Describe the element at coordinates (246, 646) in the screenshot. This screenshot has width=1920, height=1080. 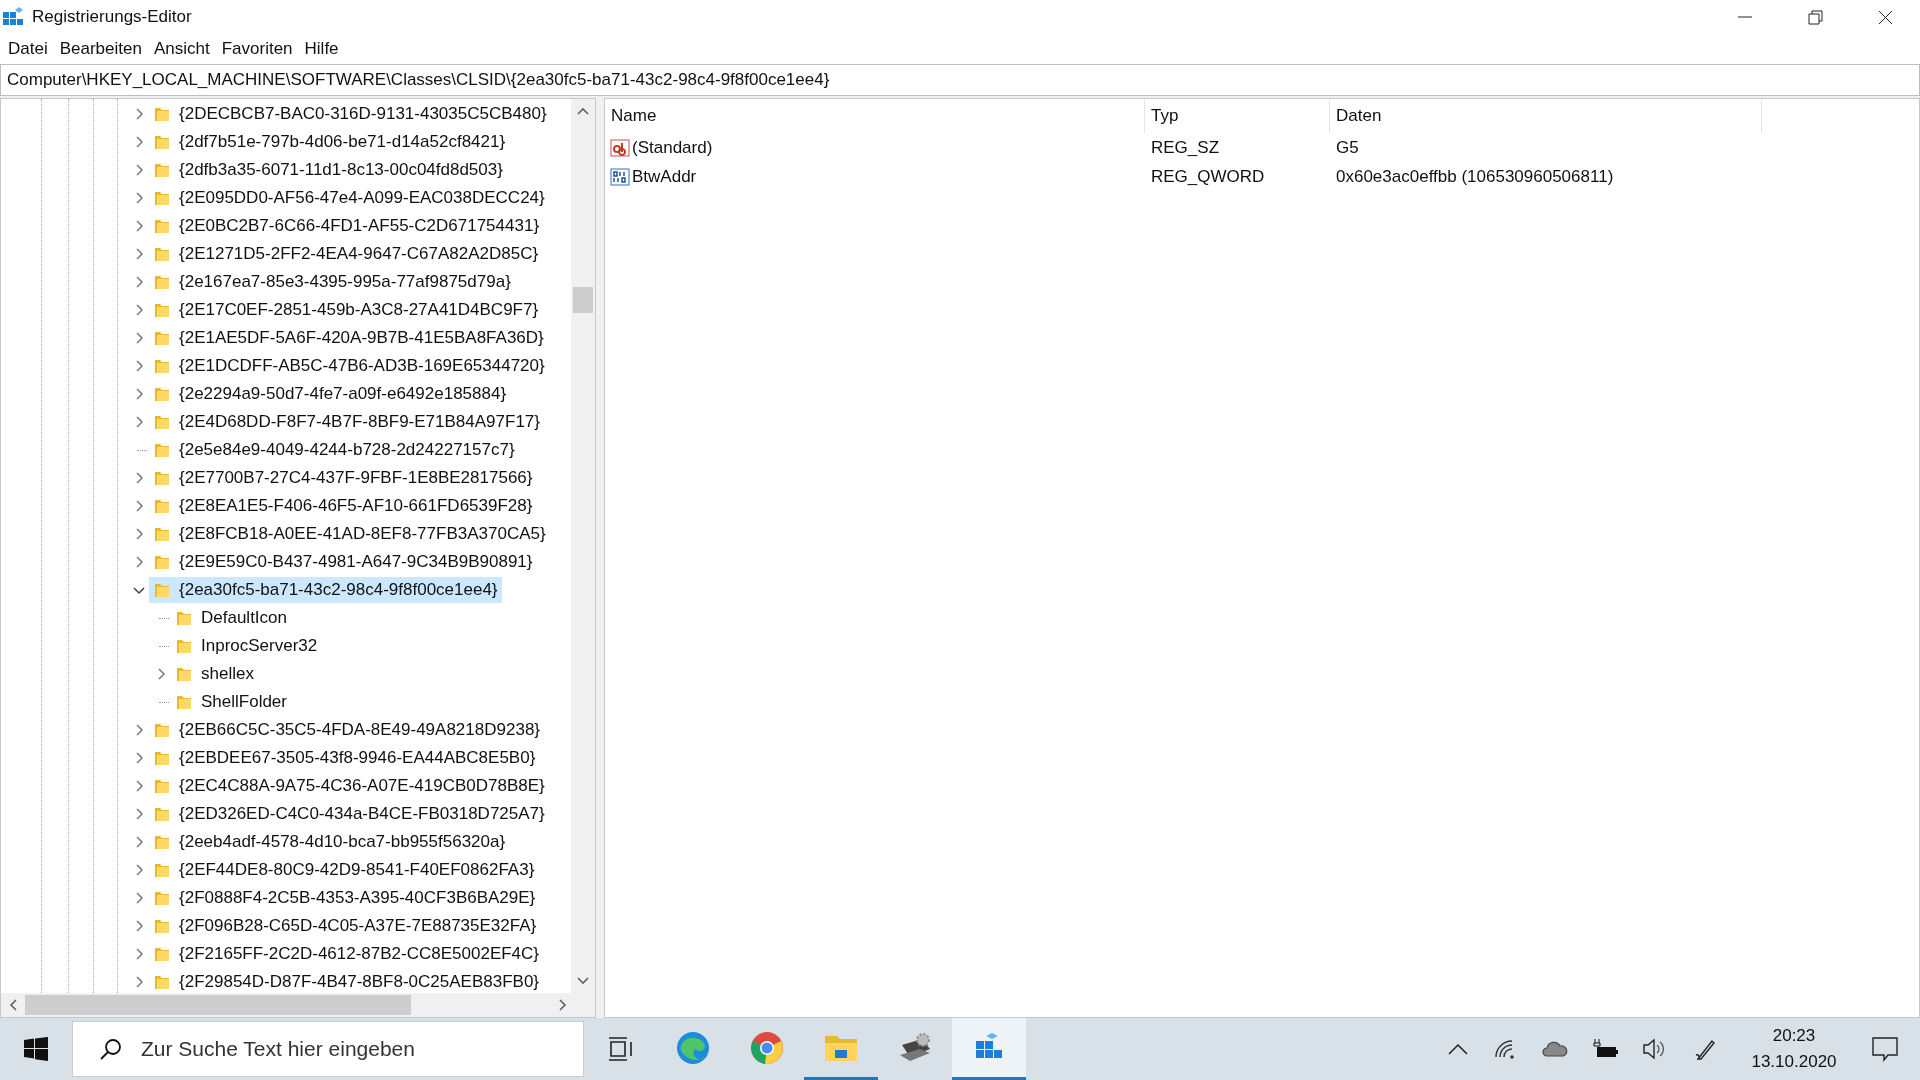
I see `tree-item: InprocServer32` at that location.